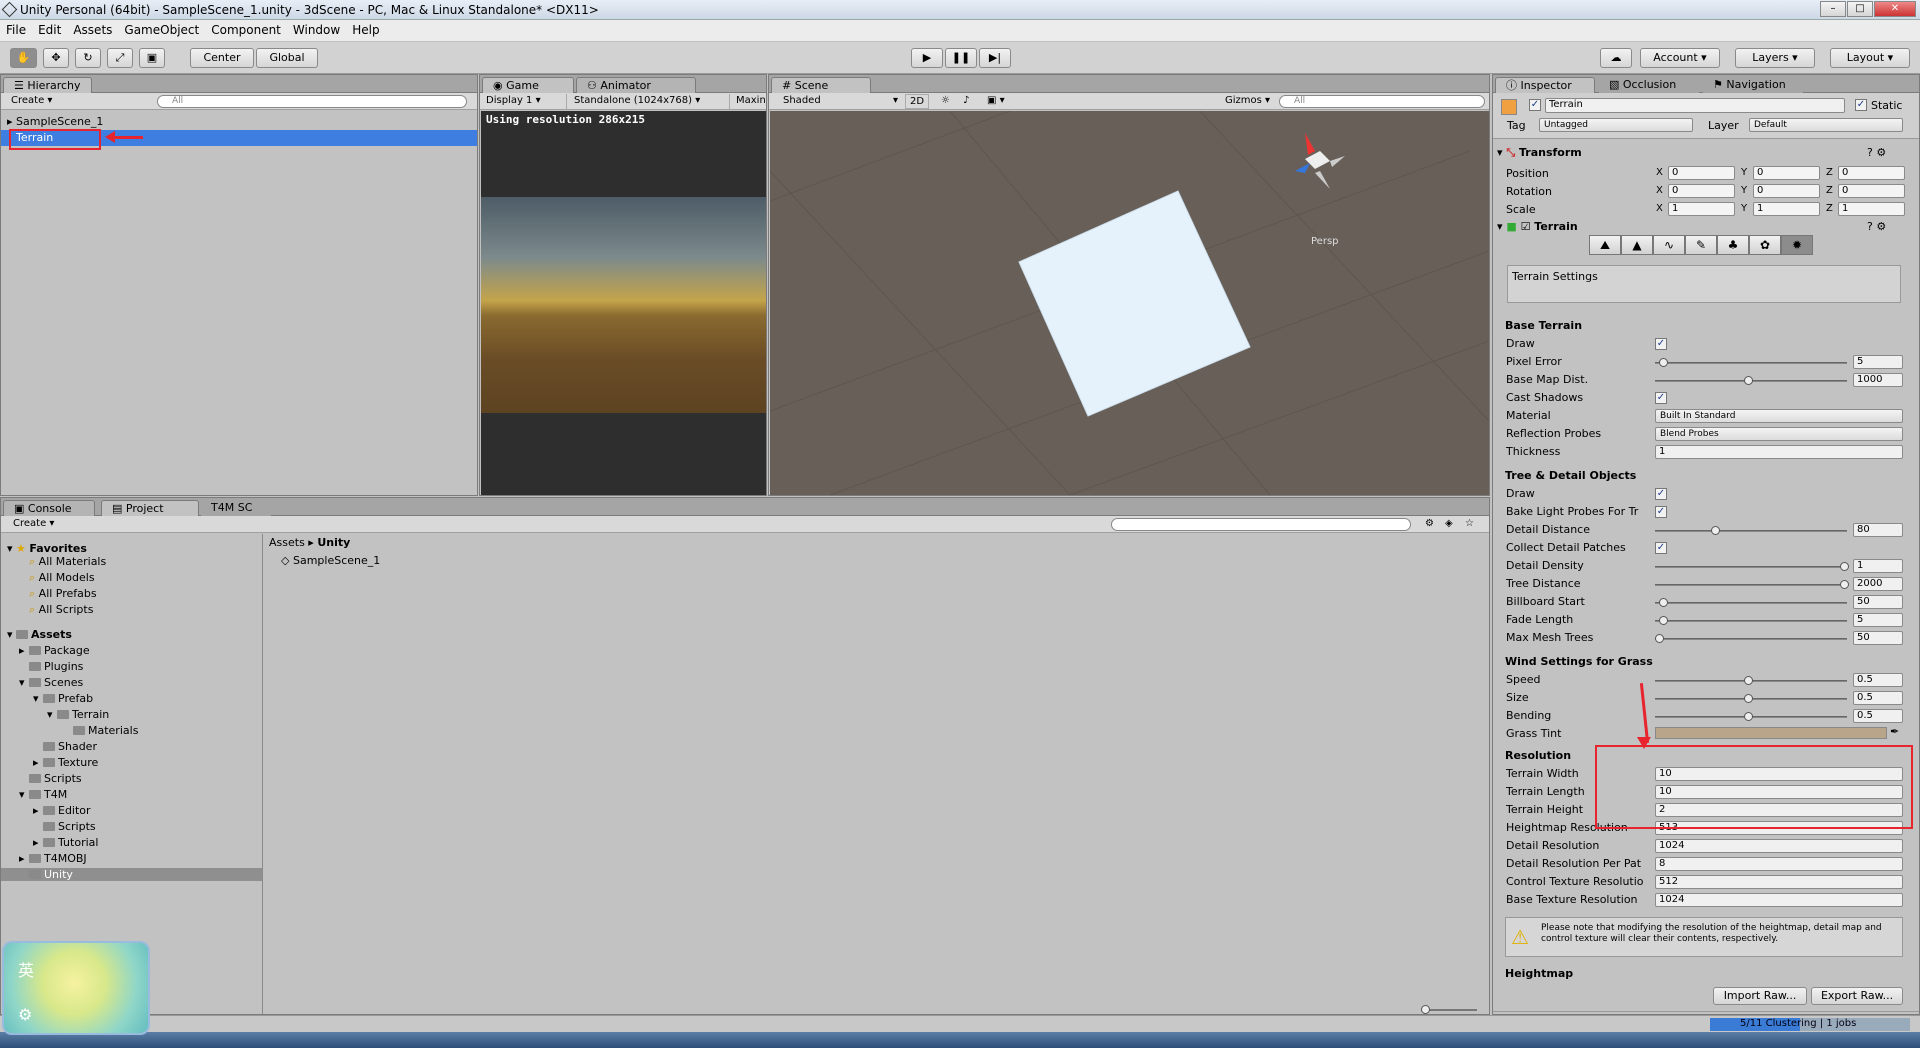 The width and height of the screenshot is (1920, 1048). What do you see at coordinates (945, 101) in the screenshot?
I see `lighting-toggle-icon: ☼` at bounding box center [945, 101].